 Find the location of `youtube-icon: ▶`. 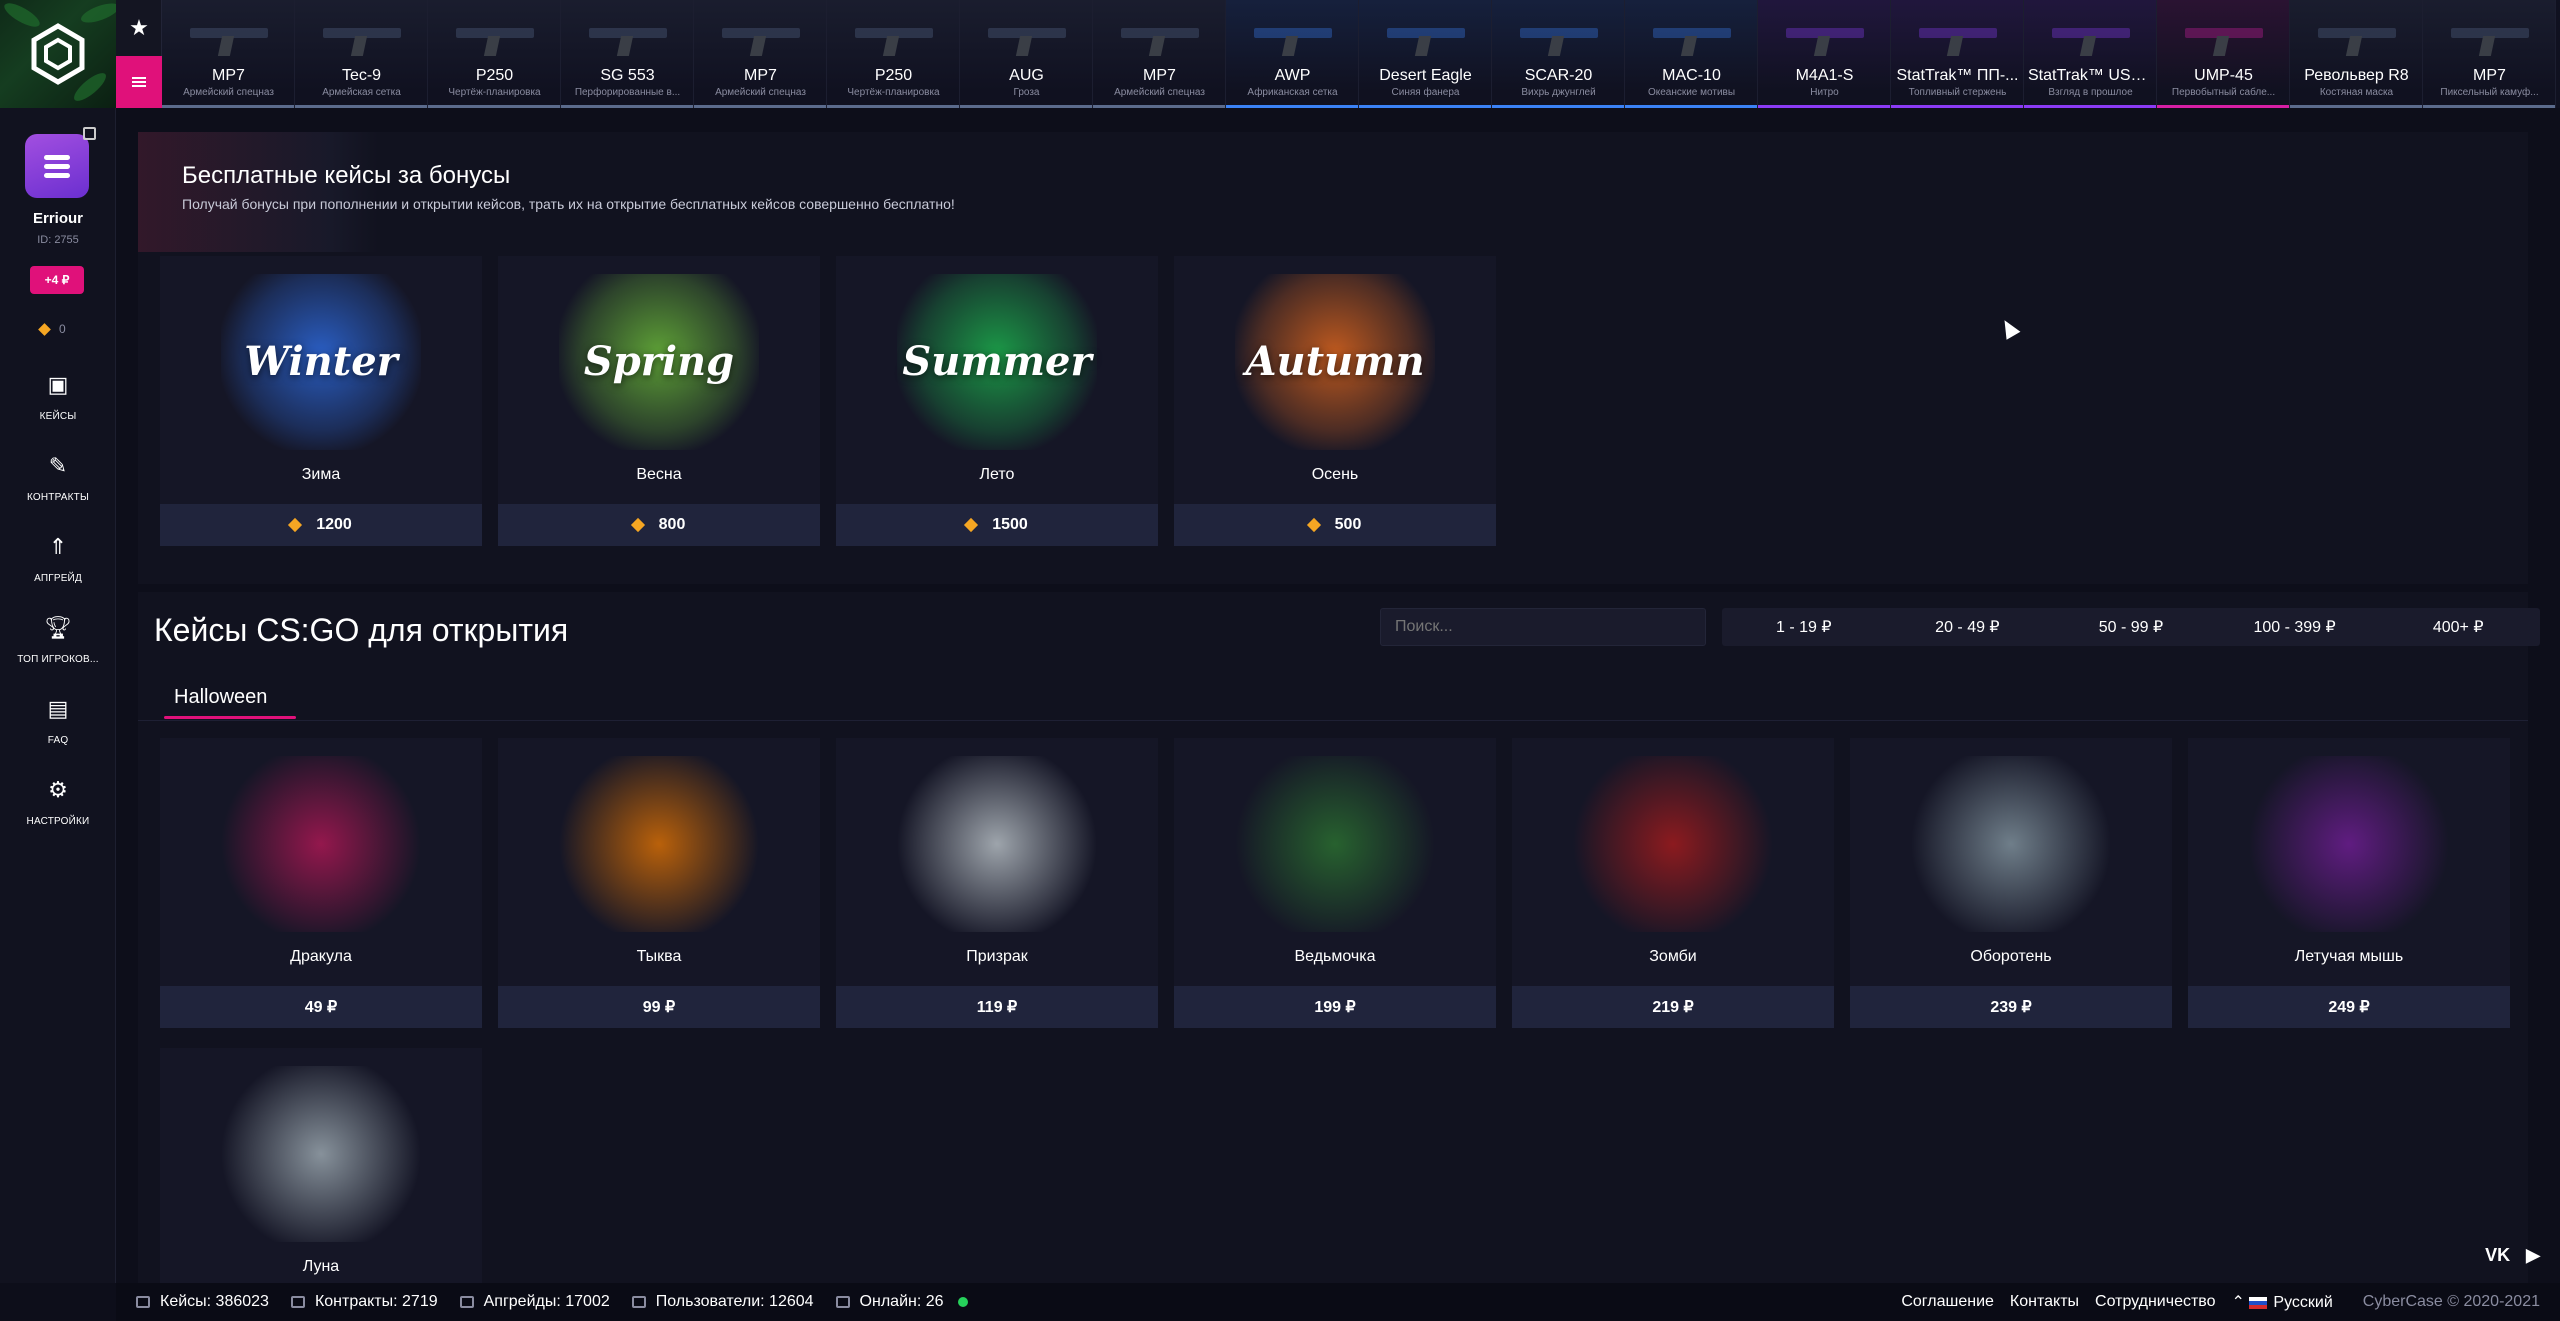

youtube-icon: ▶ is located at coordinates (2533, 1255).